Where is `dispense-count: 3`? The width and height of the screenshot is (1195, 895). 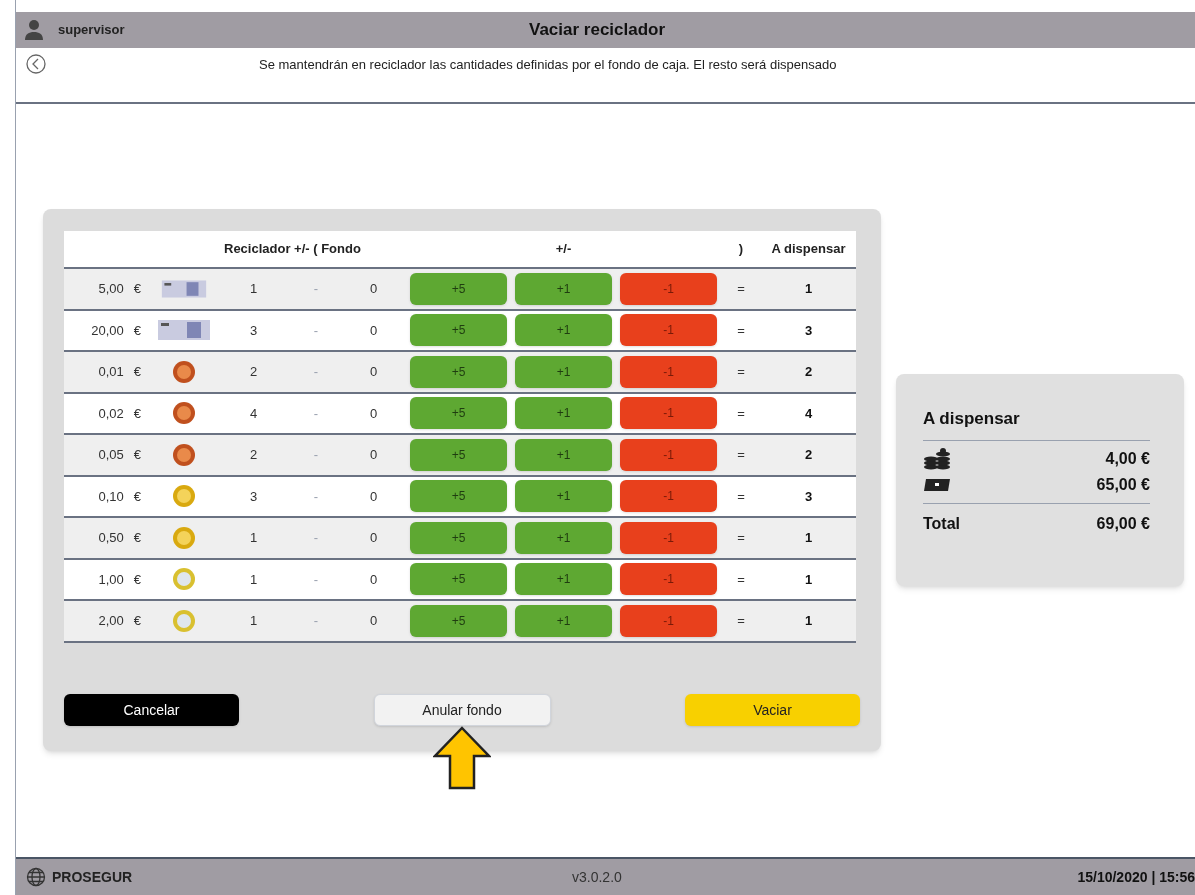
dispense-count: 3 is located at coordinates (808, 330).